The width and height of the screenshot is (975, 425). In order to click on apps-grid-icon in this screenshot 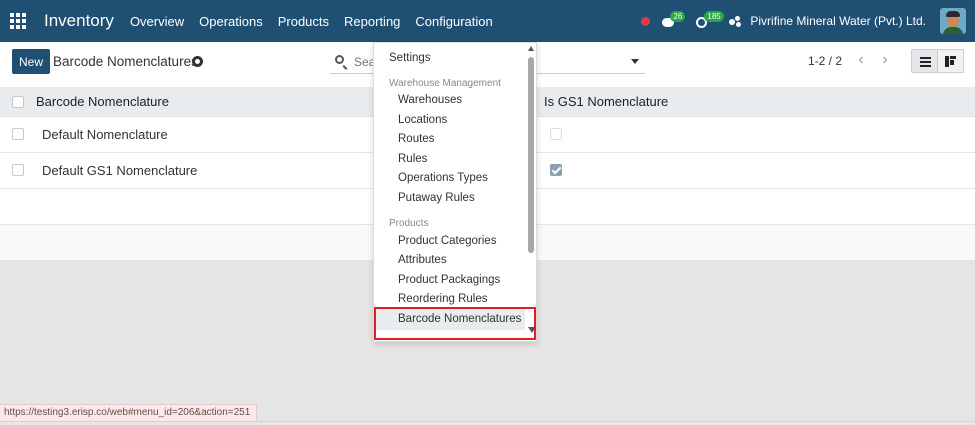, I will do `click(18, 21)`.